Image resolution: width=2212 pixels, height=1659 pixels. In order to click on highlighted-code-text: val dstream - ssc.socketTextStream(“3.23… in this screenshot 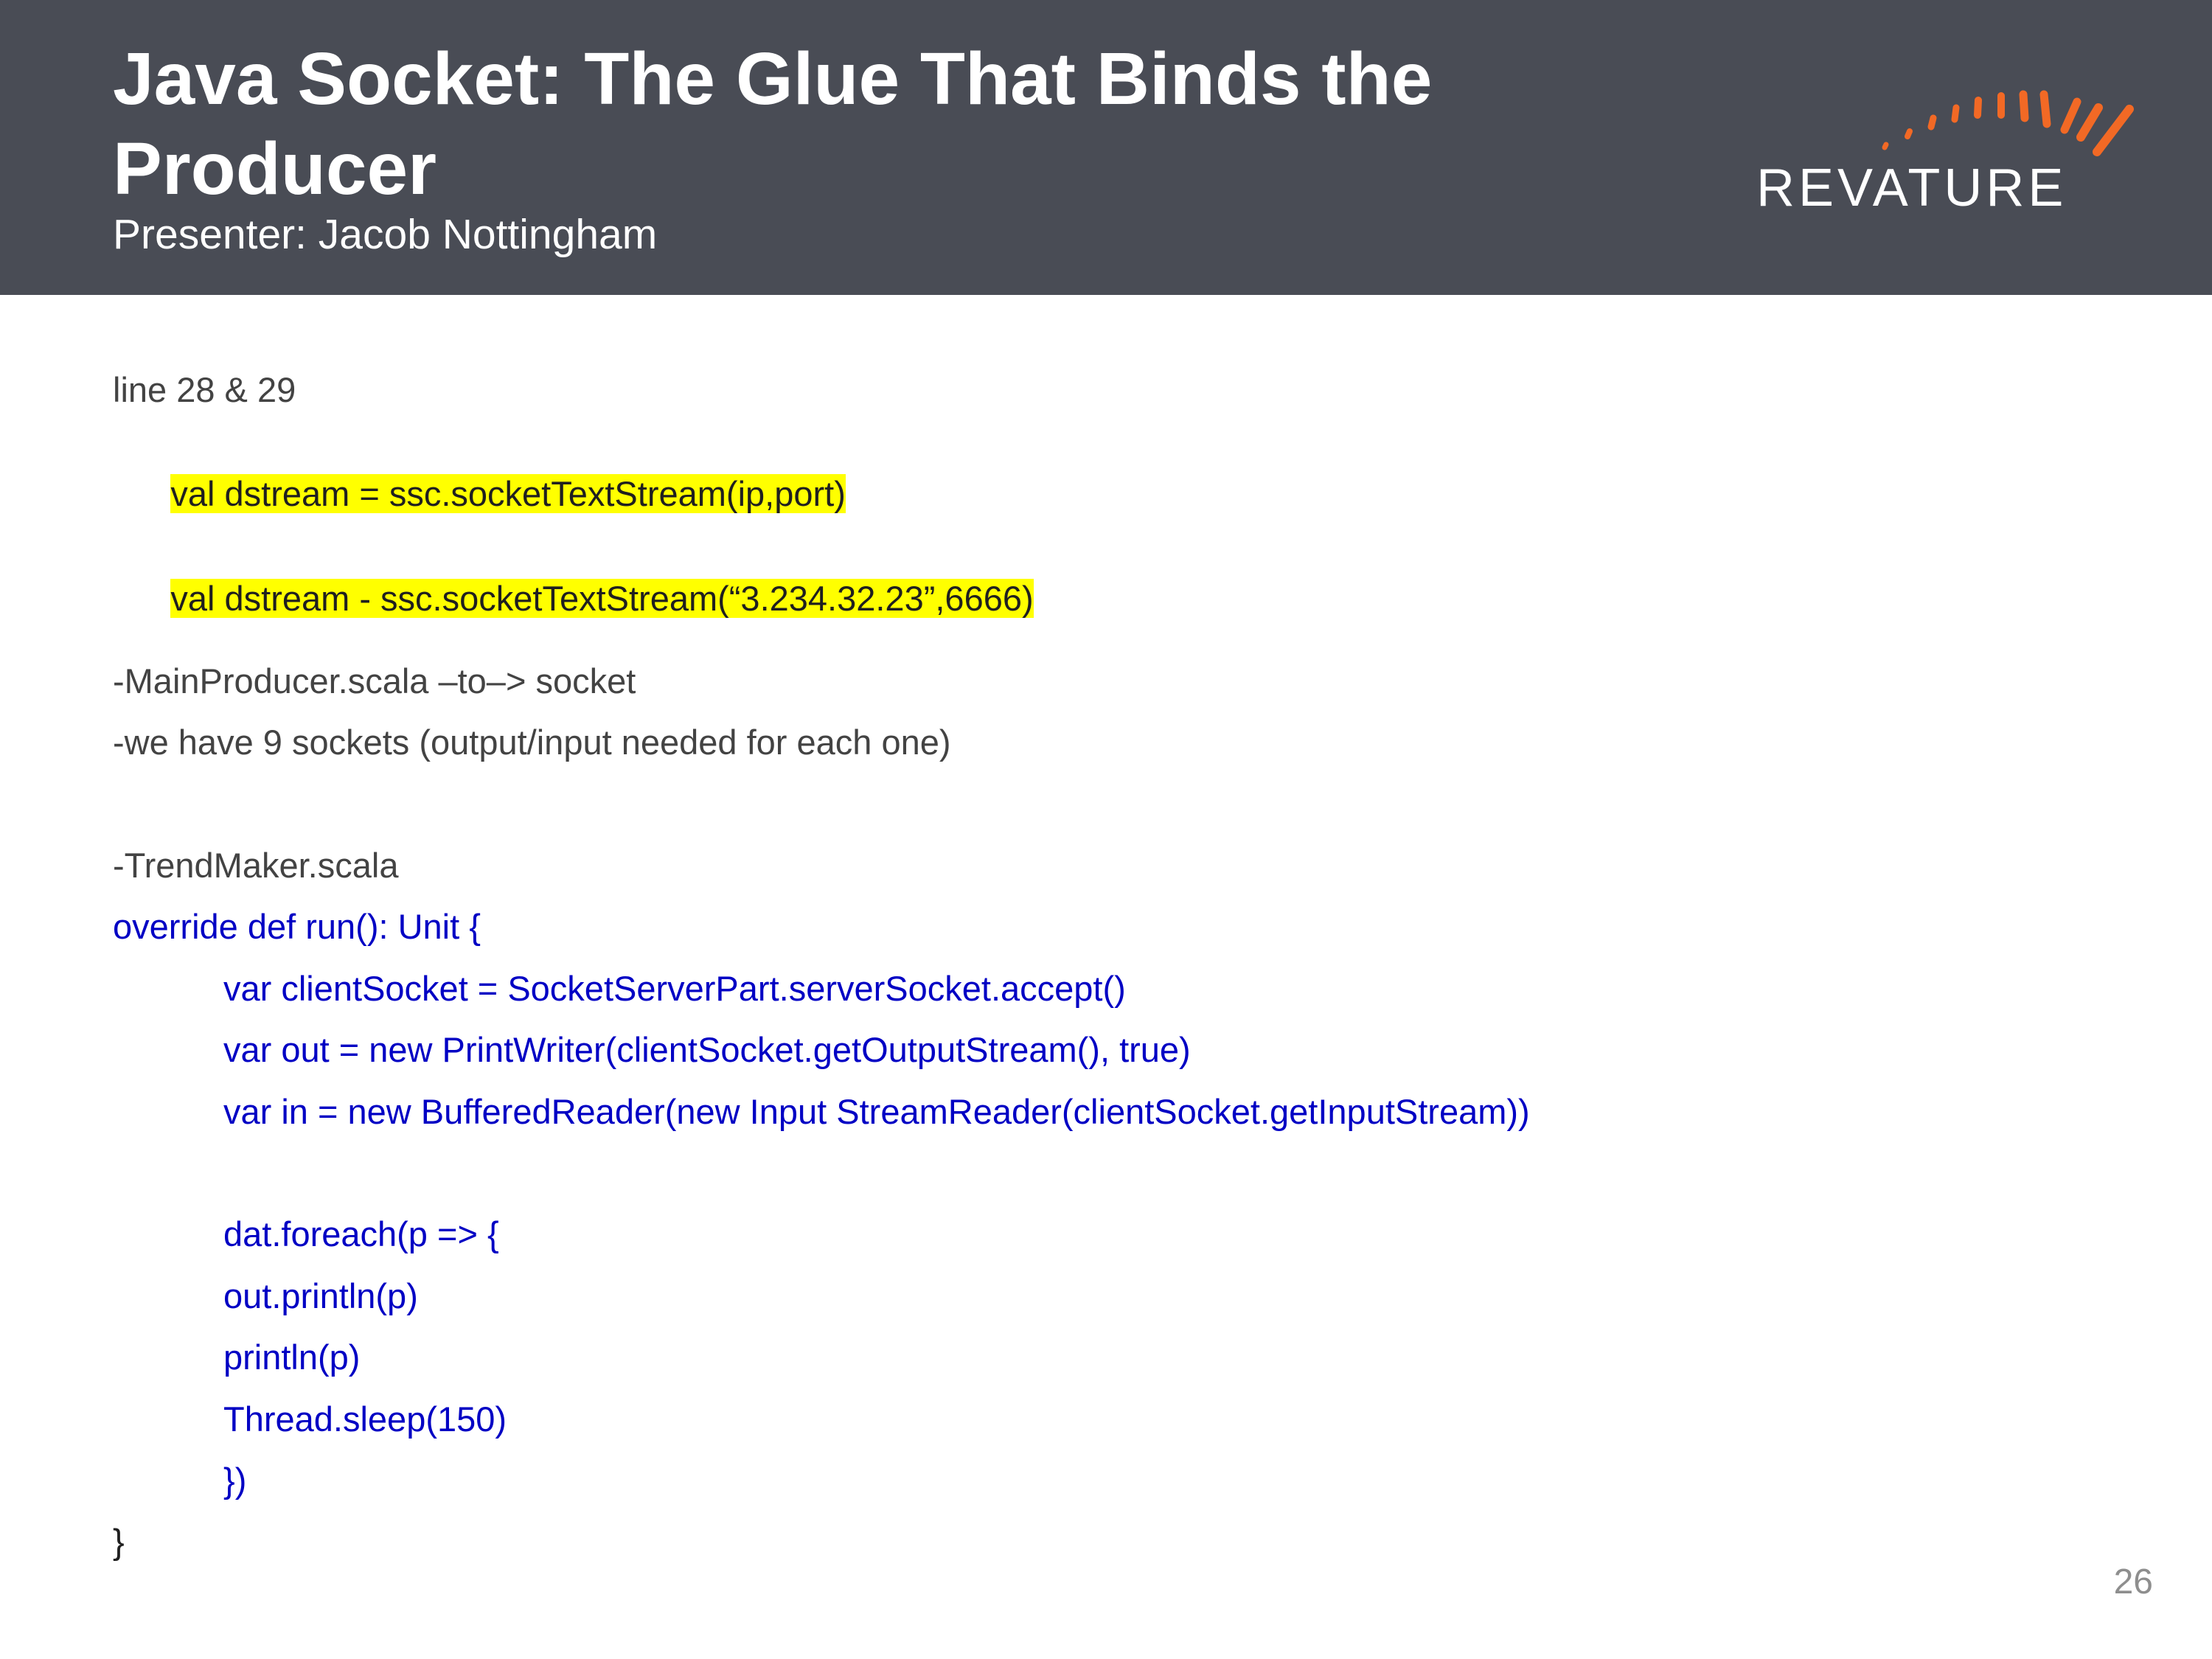, I will do `click(602, 598)`.